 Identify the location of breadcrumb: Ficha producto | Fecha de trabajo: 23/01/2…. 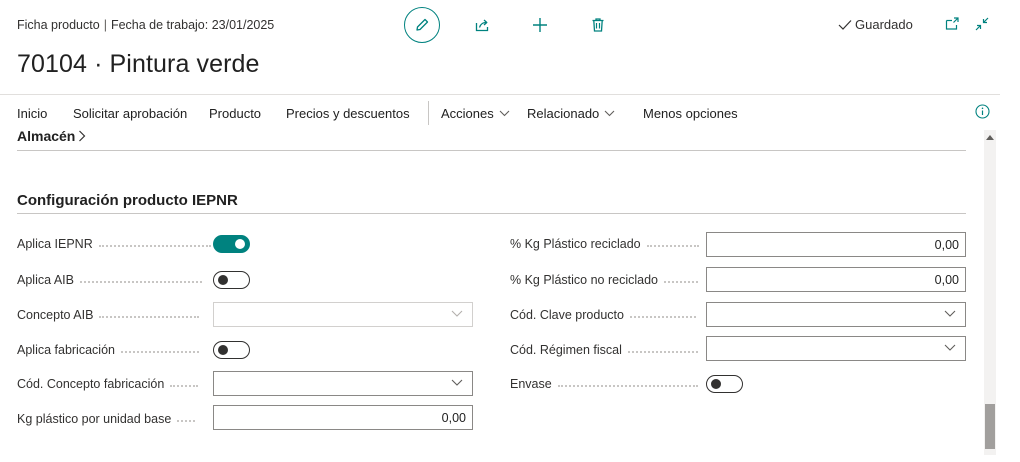
(145, 25).